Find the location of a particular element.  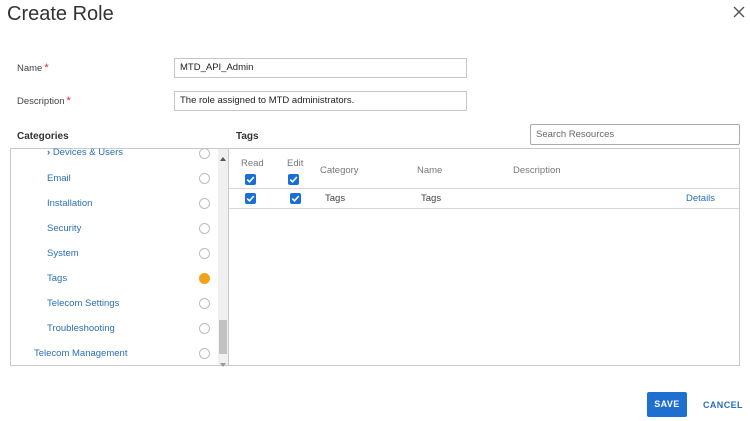

row-name: Tags is located at coordinates (431, 198).